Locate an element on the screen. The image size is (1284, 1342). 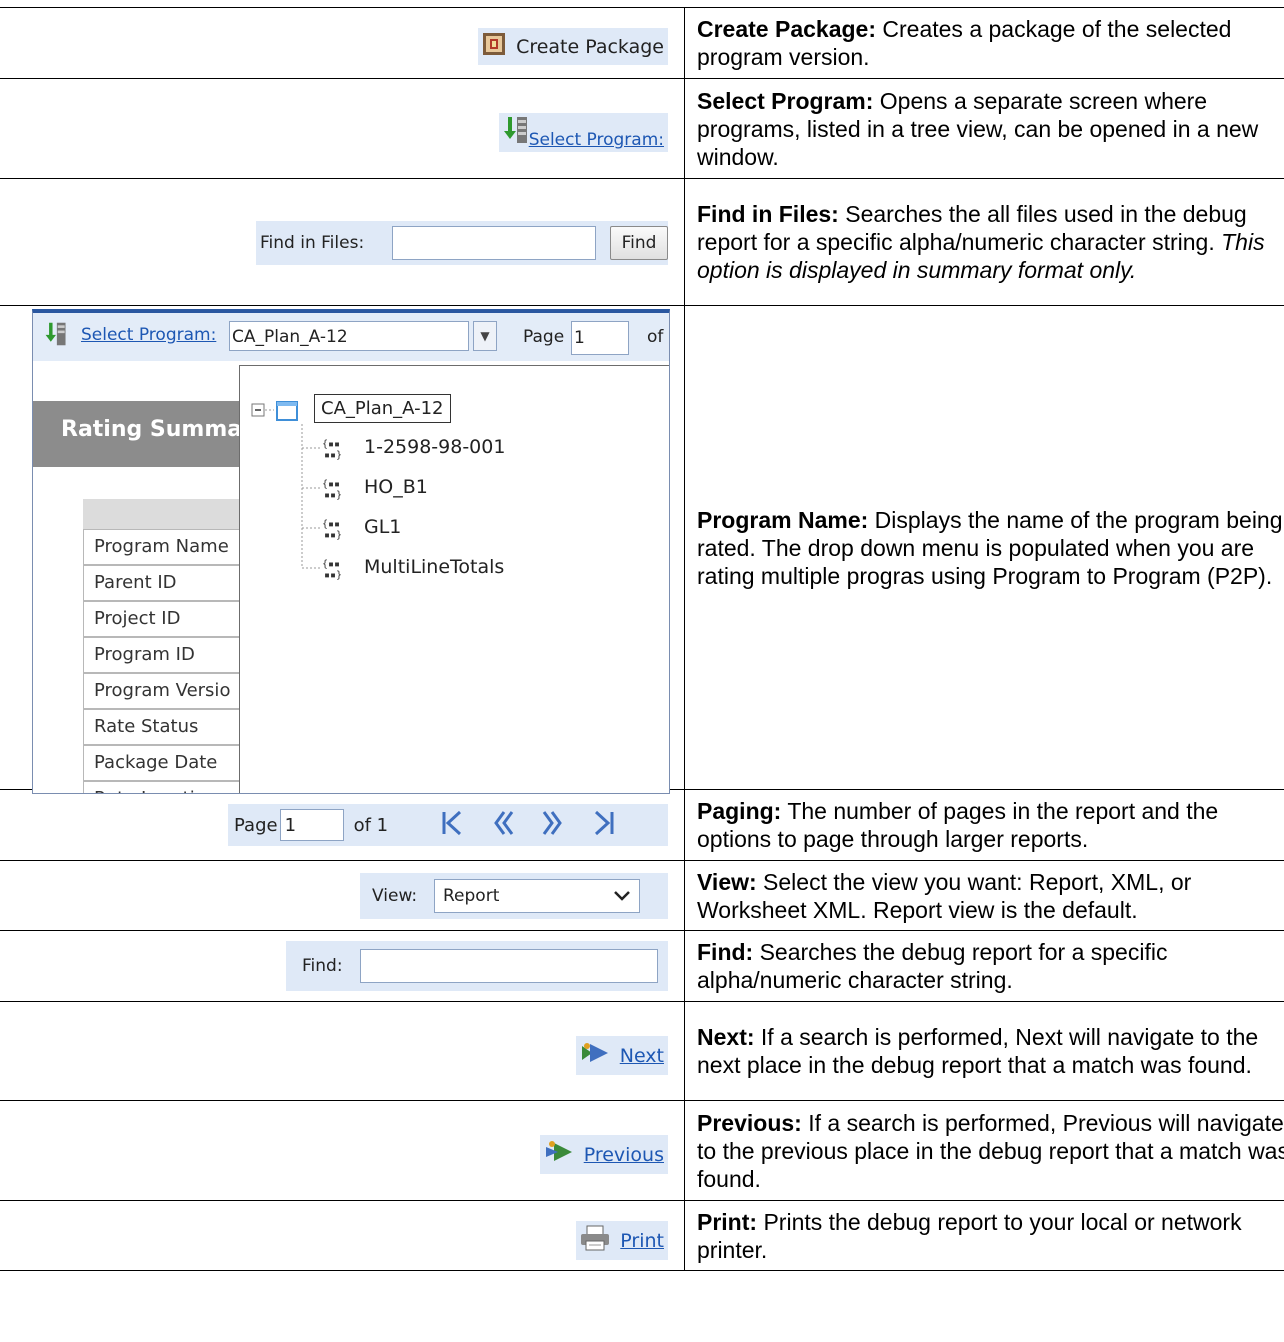
last-page-icon is located at coordinates (604, 825).